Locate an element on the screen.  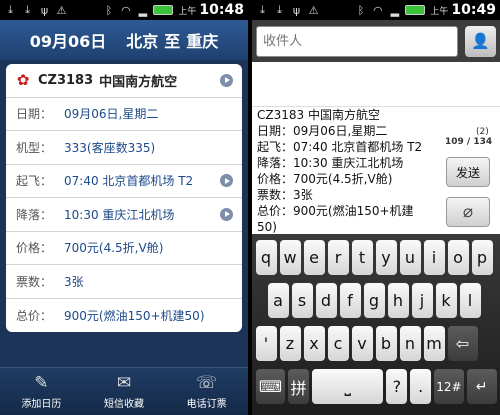
key: p is located at coordinates (482, 257).